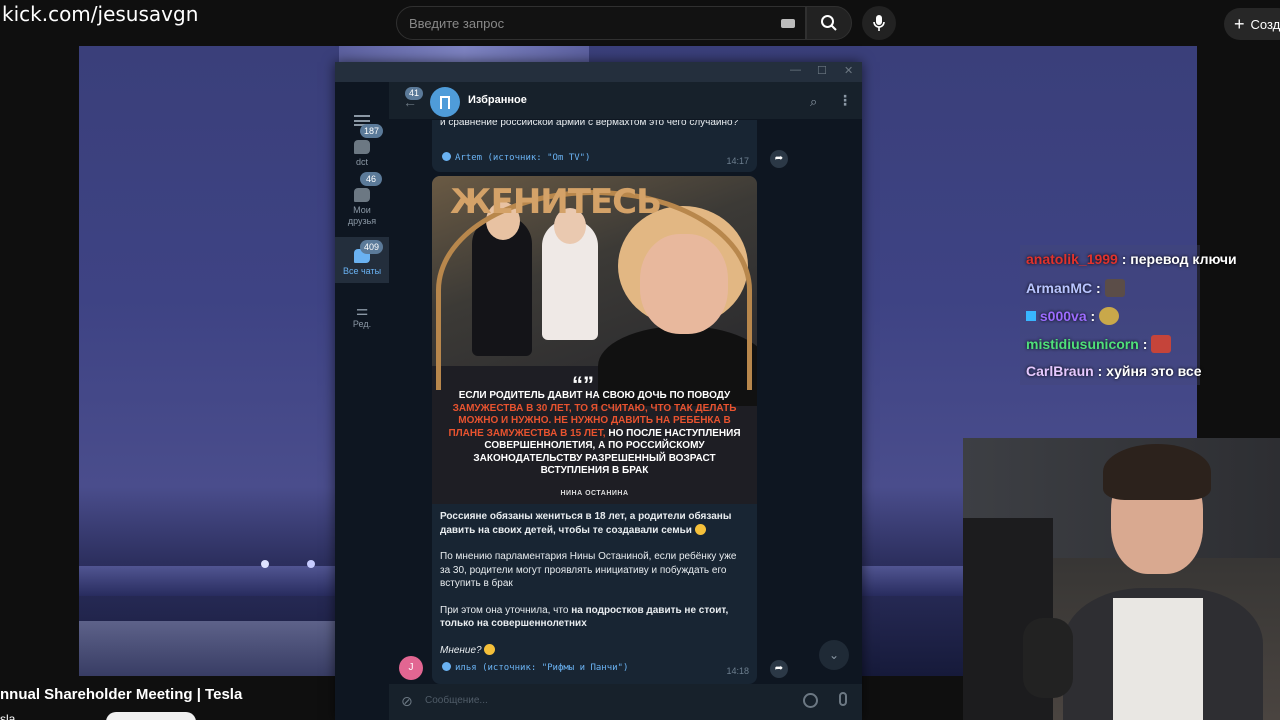 Image resolution: width=1280 pixels, height=720 pixels. I want to click on more-icon: ⋮, so click(845, 100).